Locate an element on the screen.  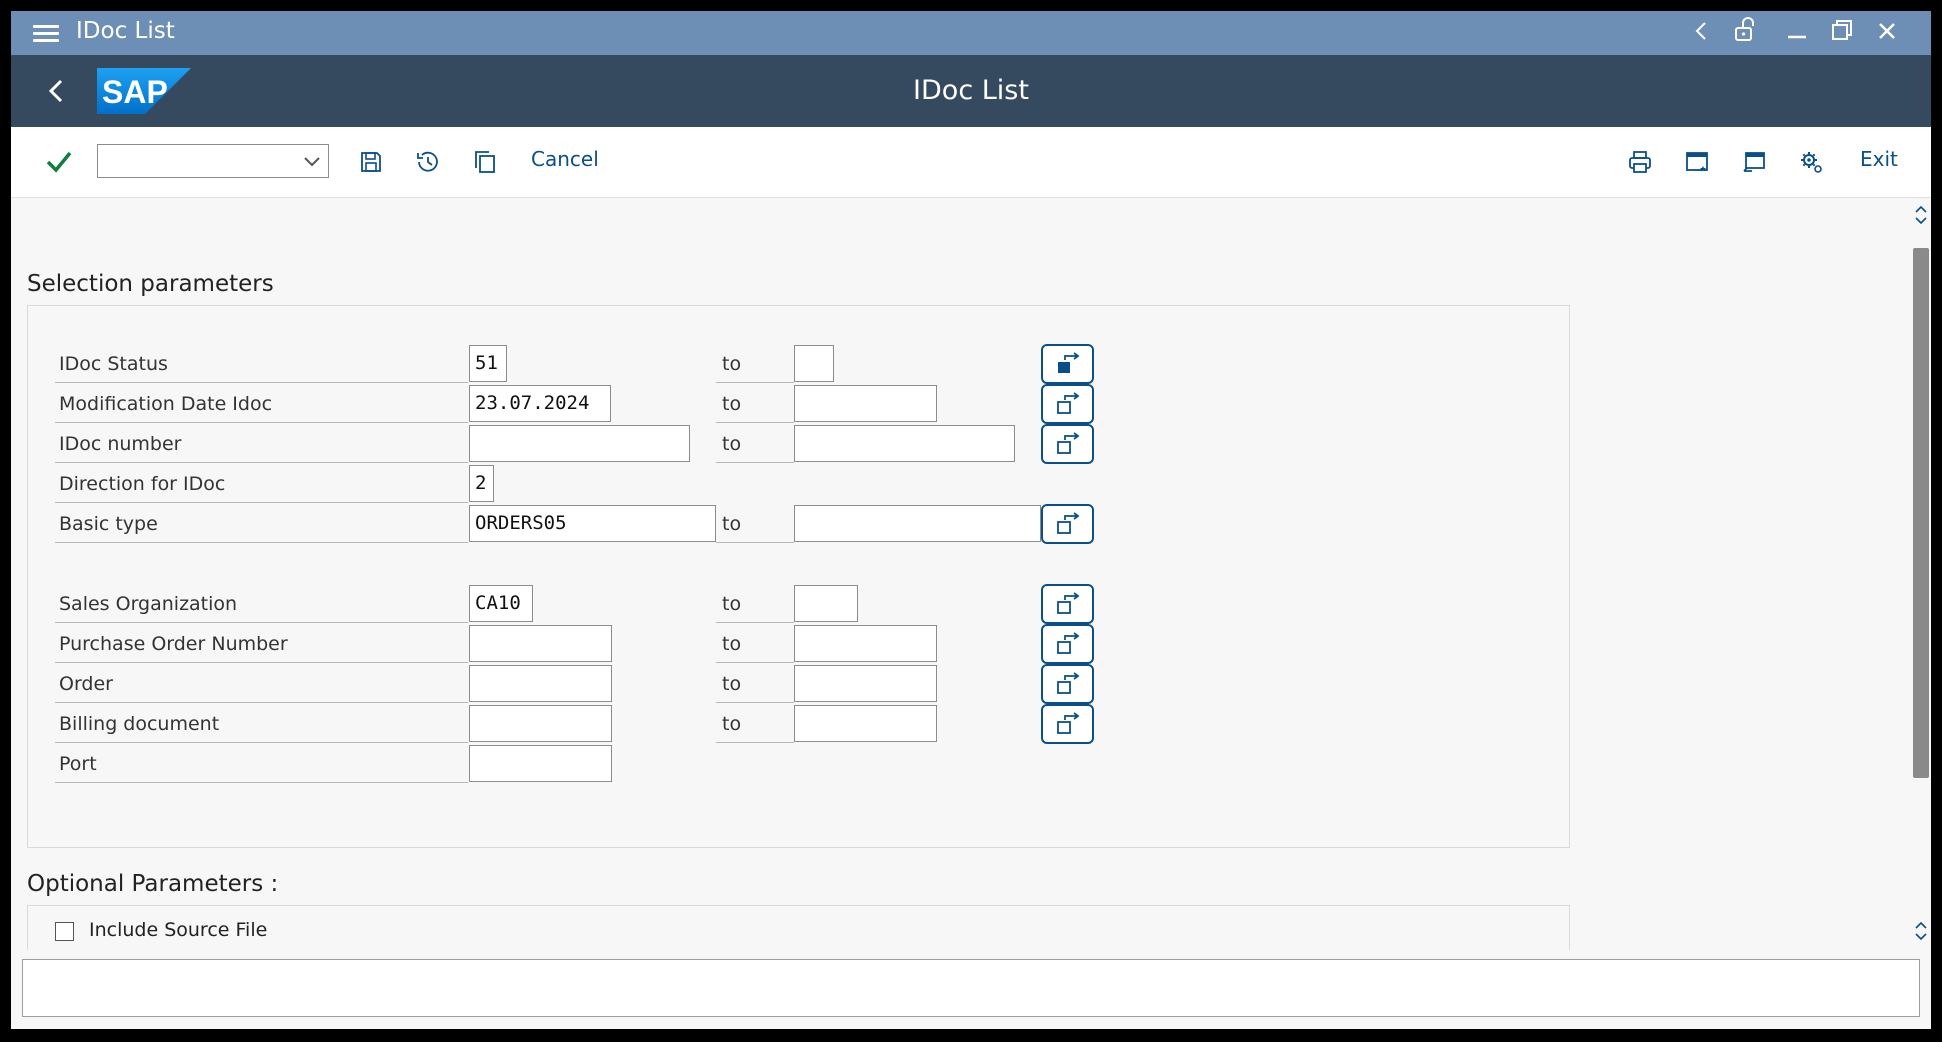
idoc-status-to-label: to is located at coordinates (755, 364).